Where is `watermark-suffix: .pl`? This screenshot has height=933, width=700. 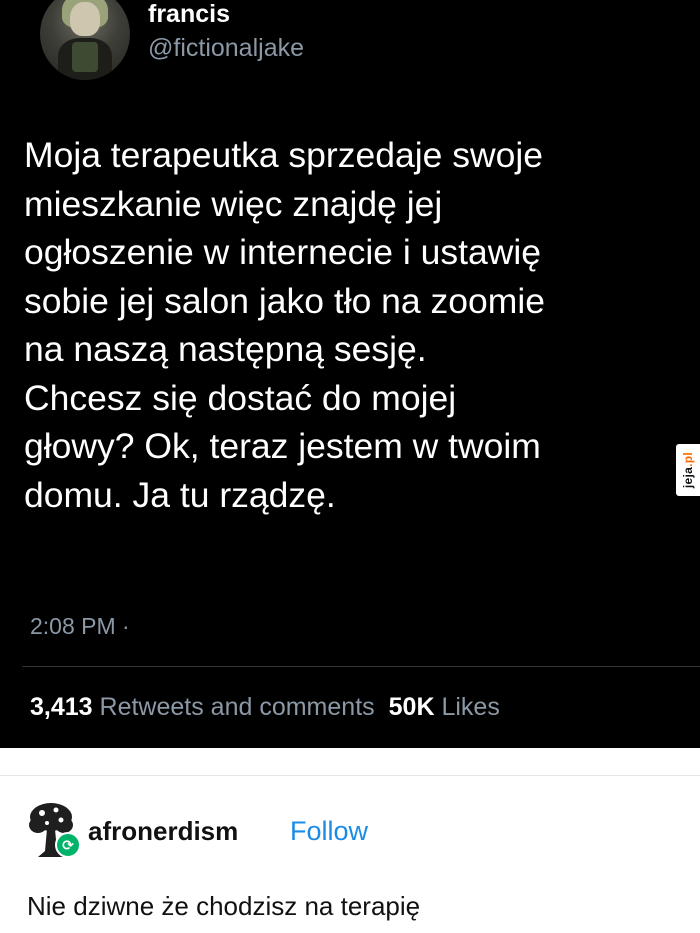
watermark-suffix: .pl is located at coordinates (688, 459).